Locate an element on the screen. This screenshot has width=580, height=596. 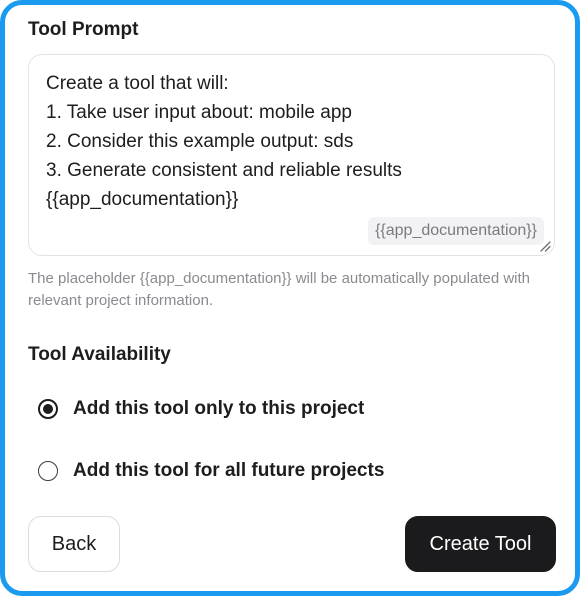
radio-option-future-projects: Add this tool for all future projects is located at coordinates (211, 471).